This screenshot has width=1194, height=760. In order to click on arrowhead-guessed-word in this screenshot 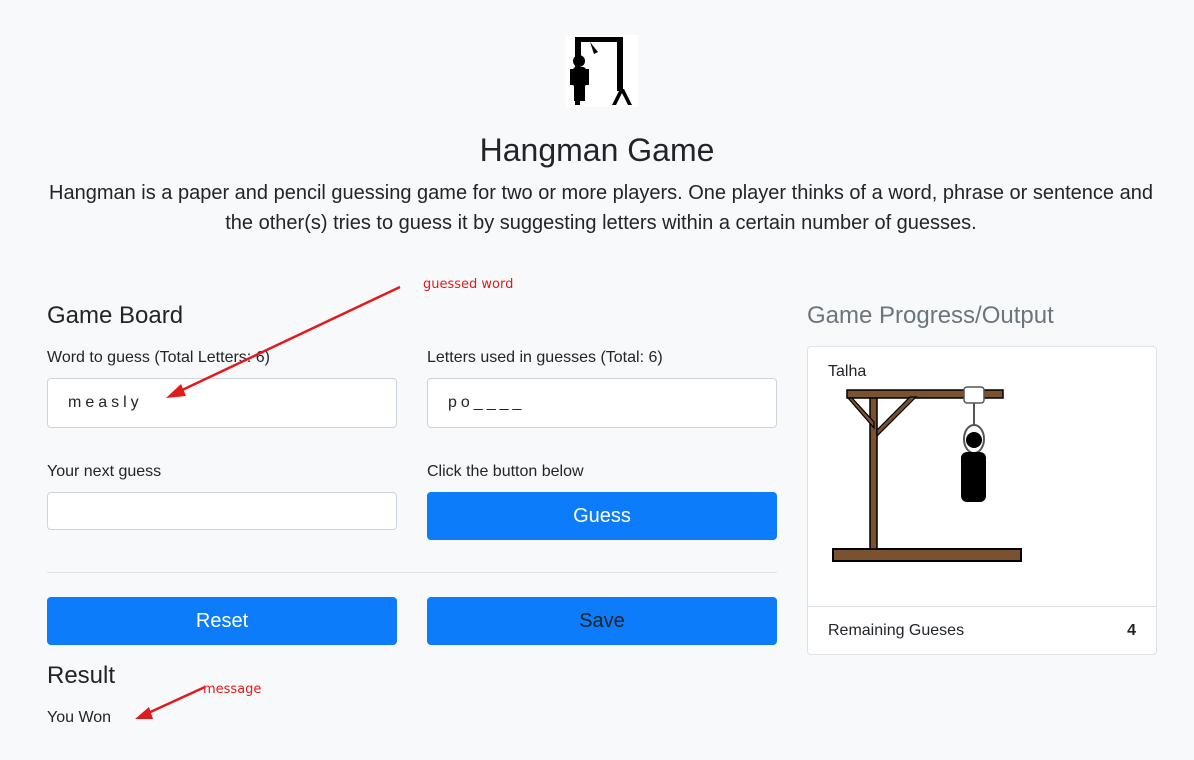, I will do `click(176, 391)`.